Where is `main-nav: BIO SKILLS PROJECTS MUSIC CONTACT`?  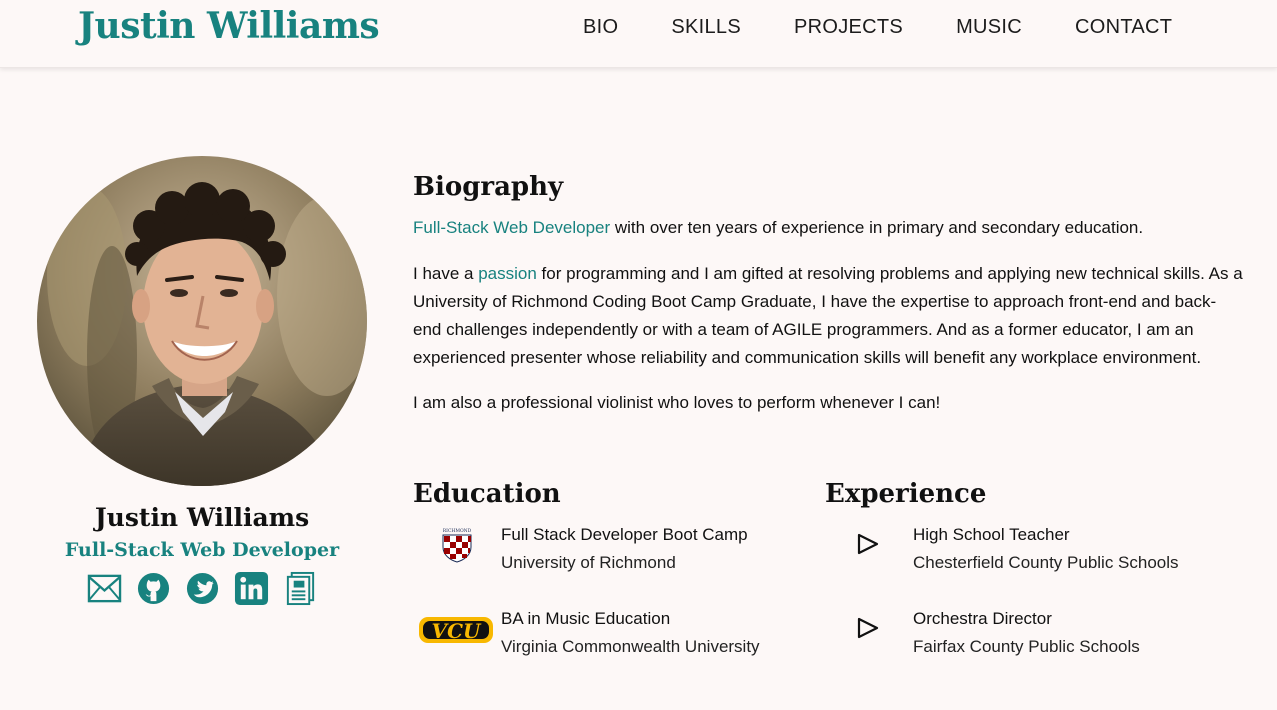 main-nav: BIO SKILLS PROJECTS MUSIC CONTACT is located at coordinates (877, 27).